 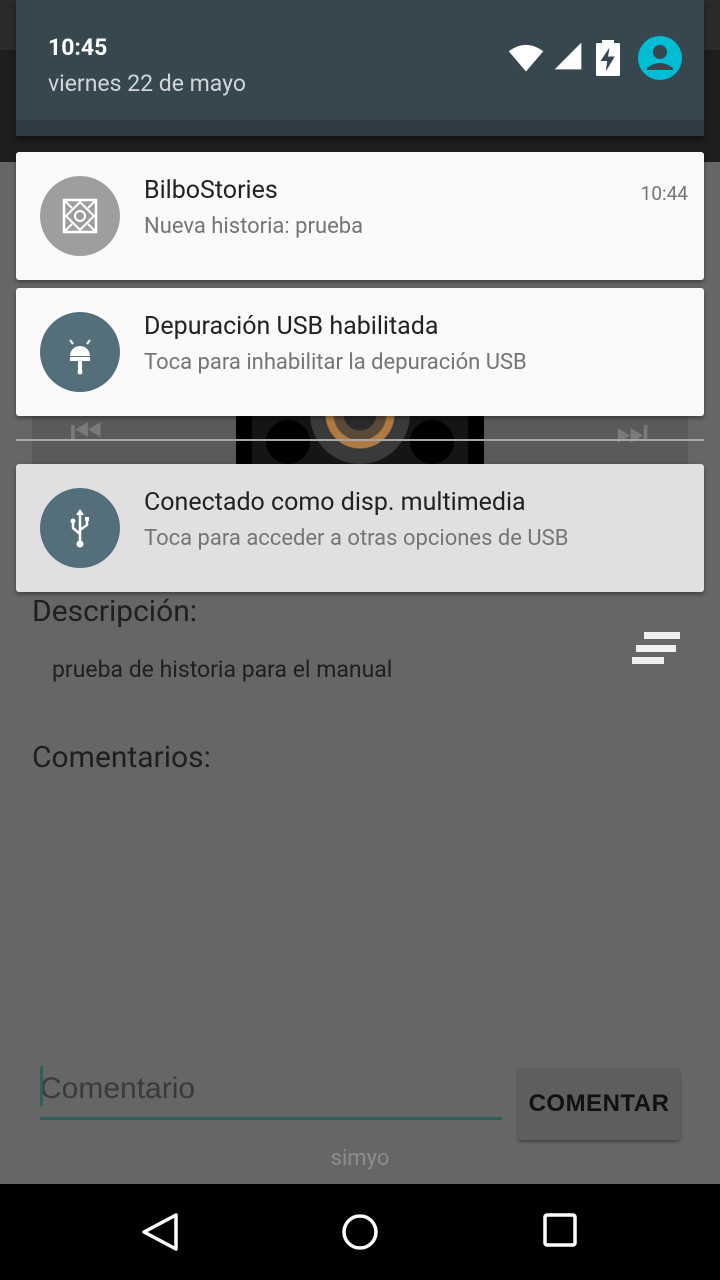 What do you see at coordinates (608, 58) in the screenshot?
I see `battery-charging-icon` at bounding box center [608, 58].